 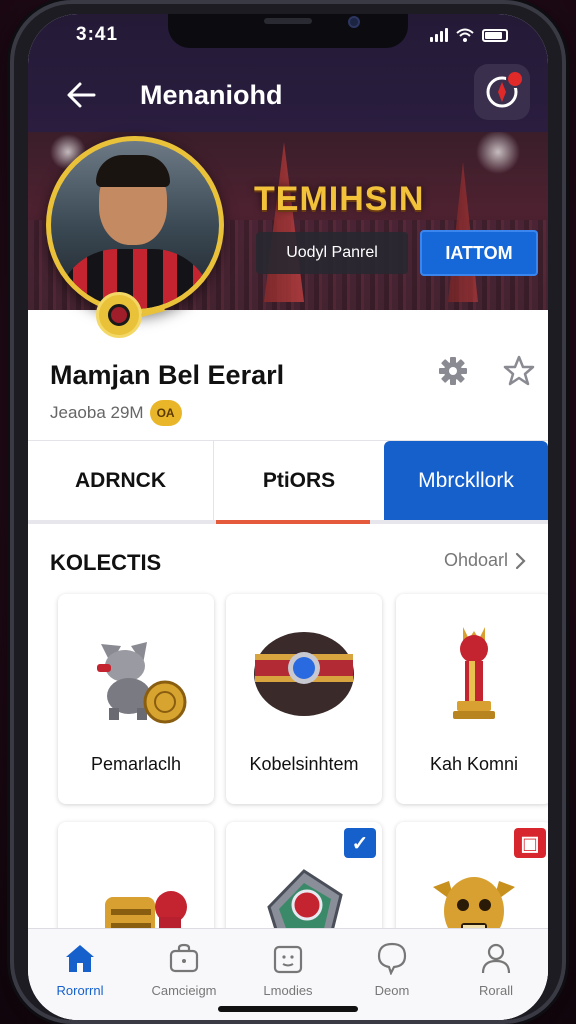 What do you see at coordinates (332, 253) in the screenshot?
I see `hero-subtitle: Uodyl Panrel` at bounding box center [332, 253].